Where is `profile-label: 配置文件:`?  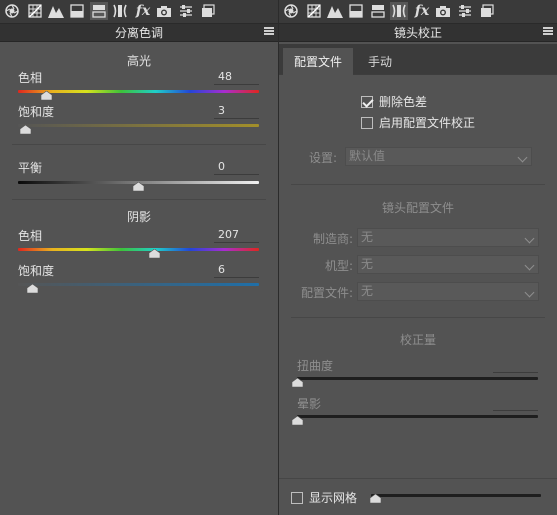 profile-label: 配置文件: is located at coordinates (326, 293).